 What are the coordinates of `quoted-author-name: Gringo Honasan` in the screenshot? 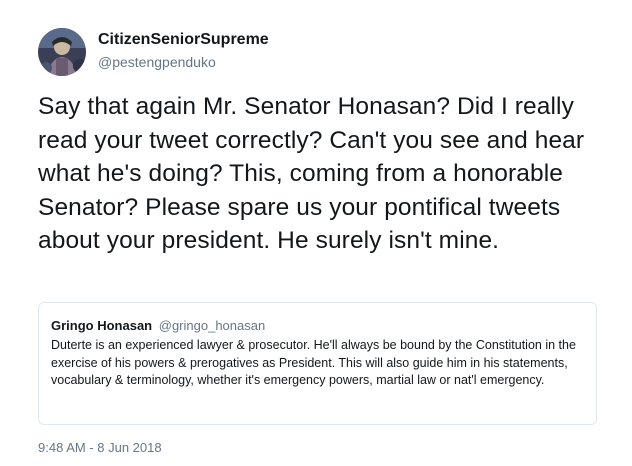 It's located at (102, 325).